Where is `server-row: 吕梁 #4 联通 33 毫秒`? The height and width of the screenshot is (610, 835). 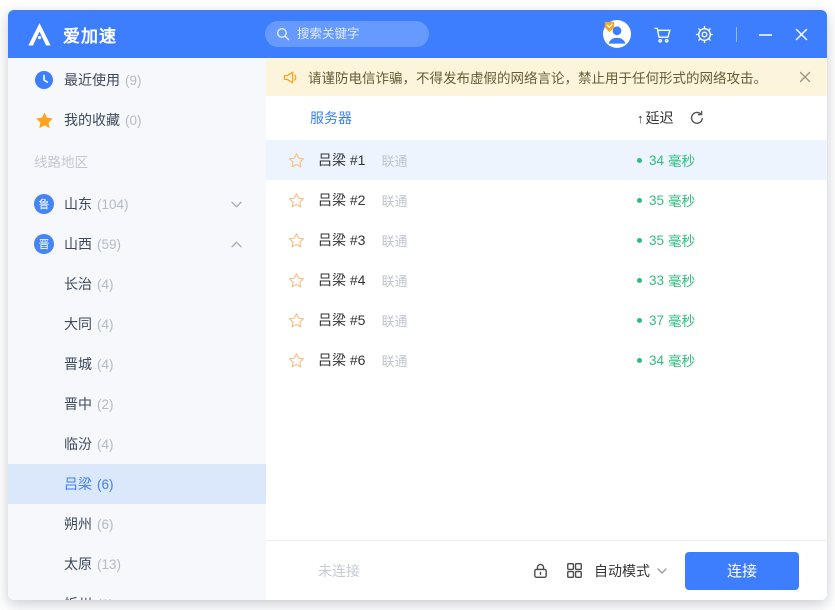
server-row: 吕梁 #4 联通 33 毫秒 is located at coordinates (546, 280).